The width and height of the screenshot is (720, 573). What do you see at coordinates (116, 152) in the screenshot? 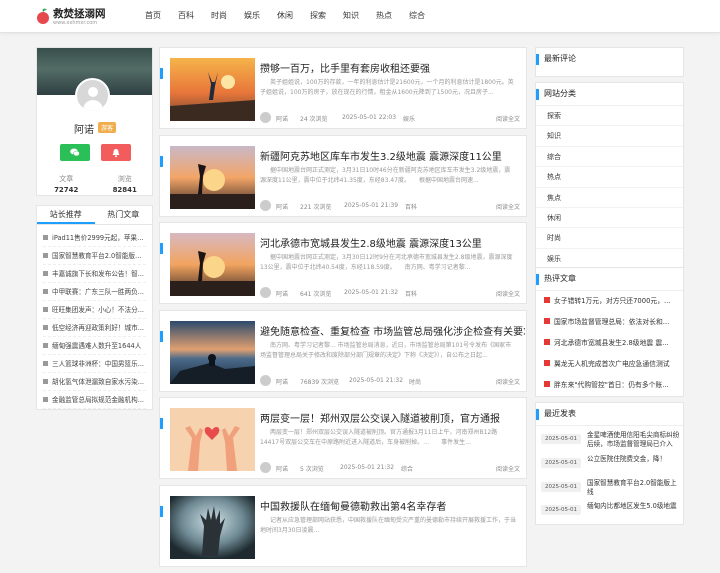
I see `notify-button` at bounding box center [116, 152].